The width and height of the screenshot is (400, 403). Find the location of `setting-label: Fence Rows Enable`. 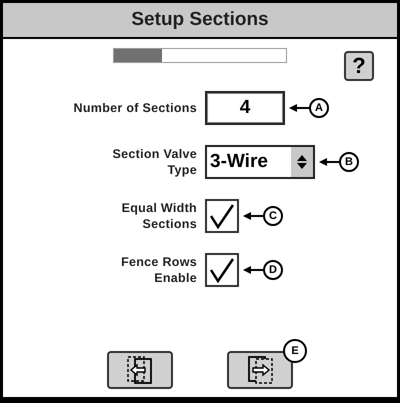

setting-label: Fence Rows Enable is located at coordinates (158, 270).